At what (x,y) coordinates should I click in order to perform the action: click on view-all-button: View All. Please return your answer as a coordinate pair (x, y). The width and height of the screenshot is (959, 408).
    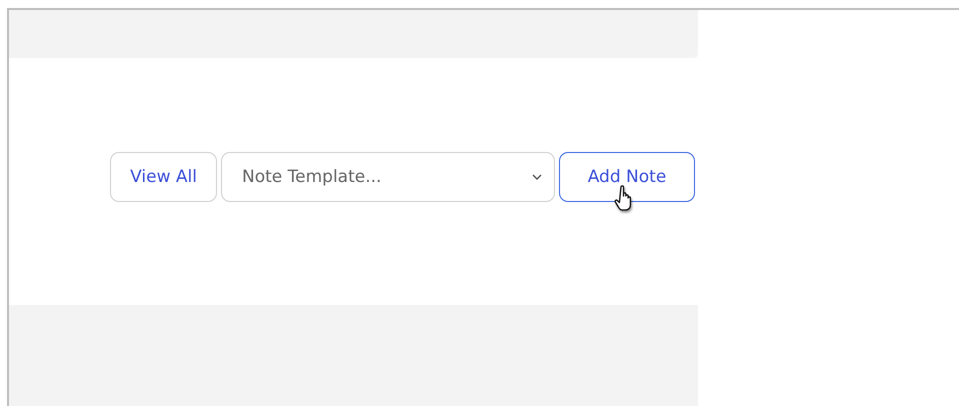
    Looking at the image, I should click on (163, 177).